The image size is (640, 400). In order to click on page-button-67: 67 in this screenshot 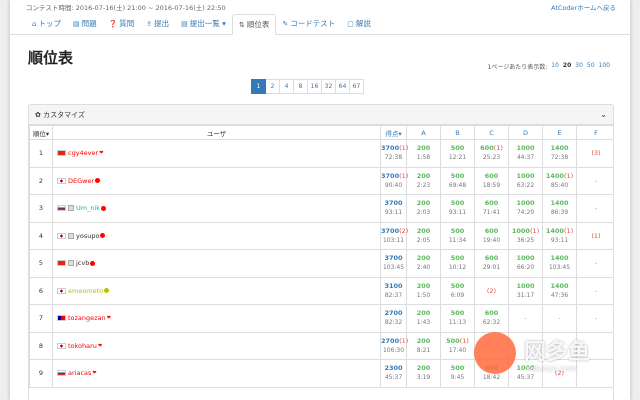, I will do `click(356, 86)`.